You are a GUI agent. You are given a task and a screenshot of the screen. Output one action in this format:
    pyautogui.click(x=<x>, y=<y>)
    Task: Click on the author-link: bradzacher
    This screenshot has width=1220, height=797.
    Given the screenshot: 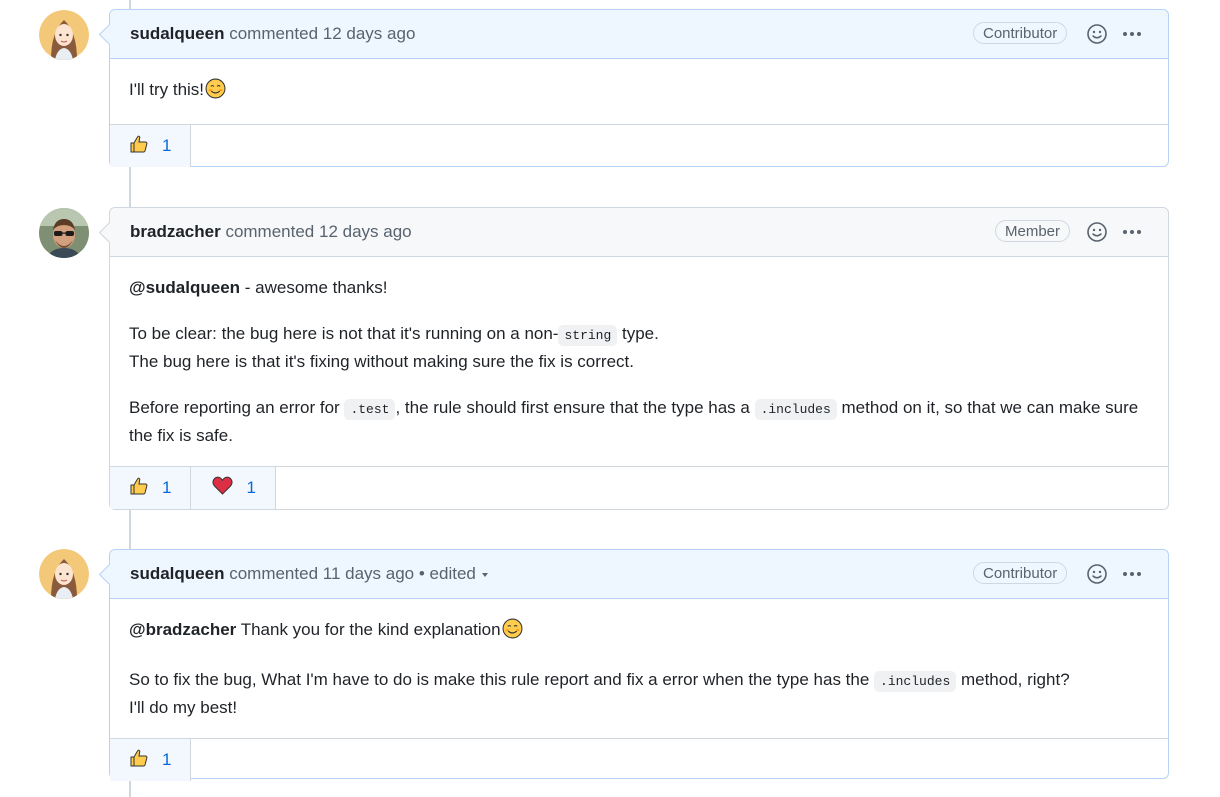 What is the action you would take?
    pyautogui.click(x=175, y=231)
    